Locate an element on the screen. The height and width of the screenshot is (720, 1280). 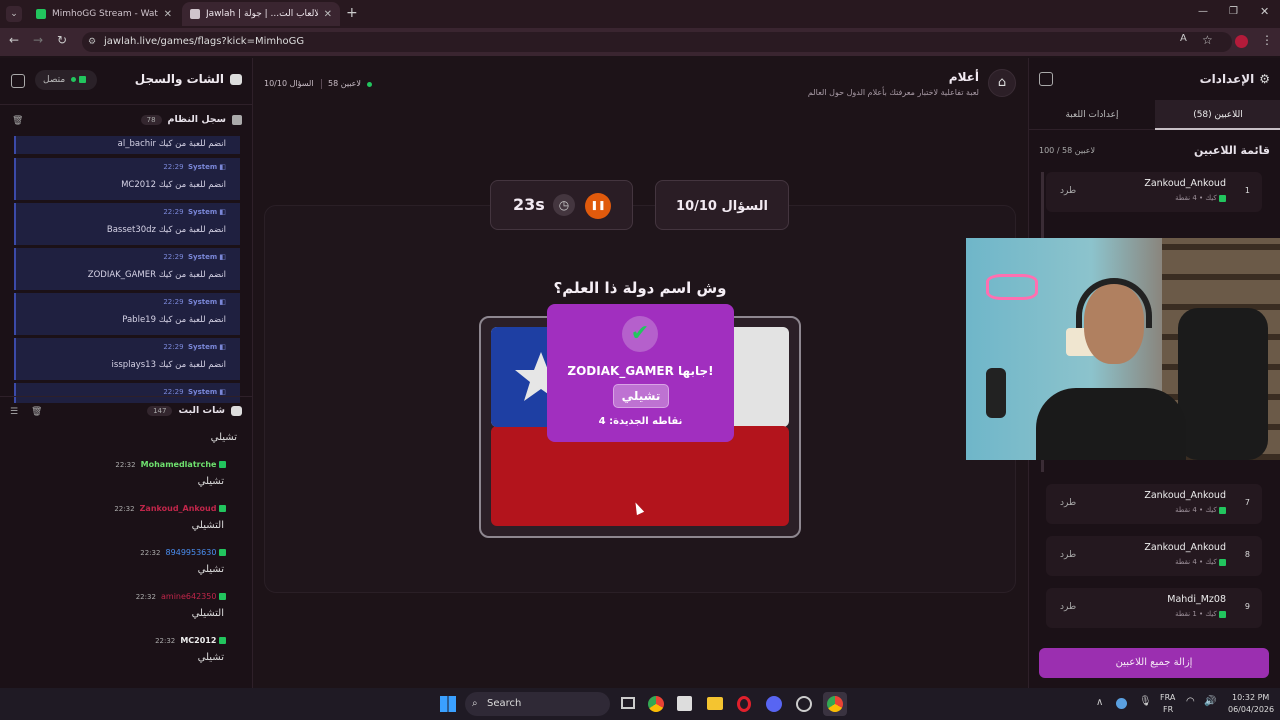
player-row: Zankoud_Ankoud كيك • 4 نقطة 8 طرد is located at coordinates (1154, 556).